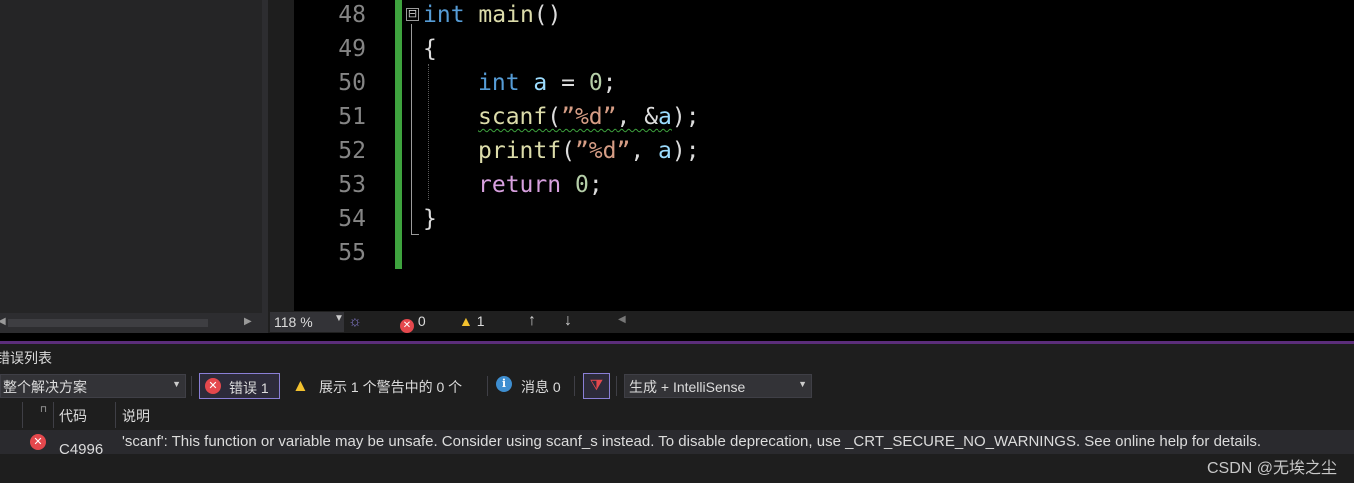 Image resolution: width=1354 pixels, height=483 pixels. Describe the element at coordinates (637, 117) in the screenshot. I see `token-punct: , &` at that location.